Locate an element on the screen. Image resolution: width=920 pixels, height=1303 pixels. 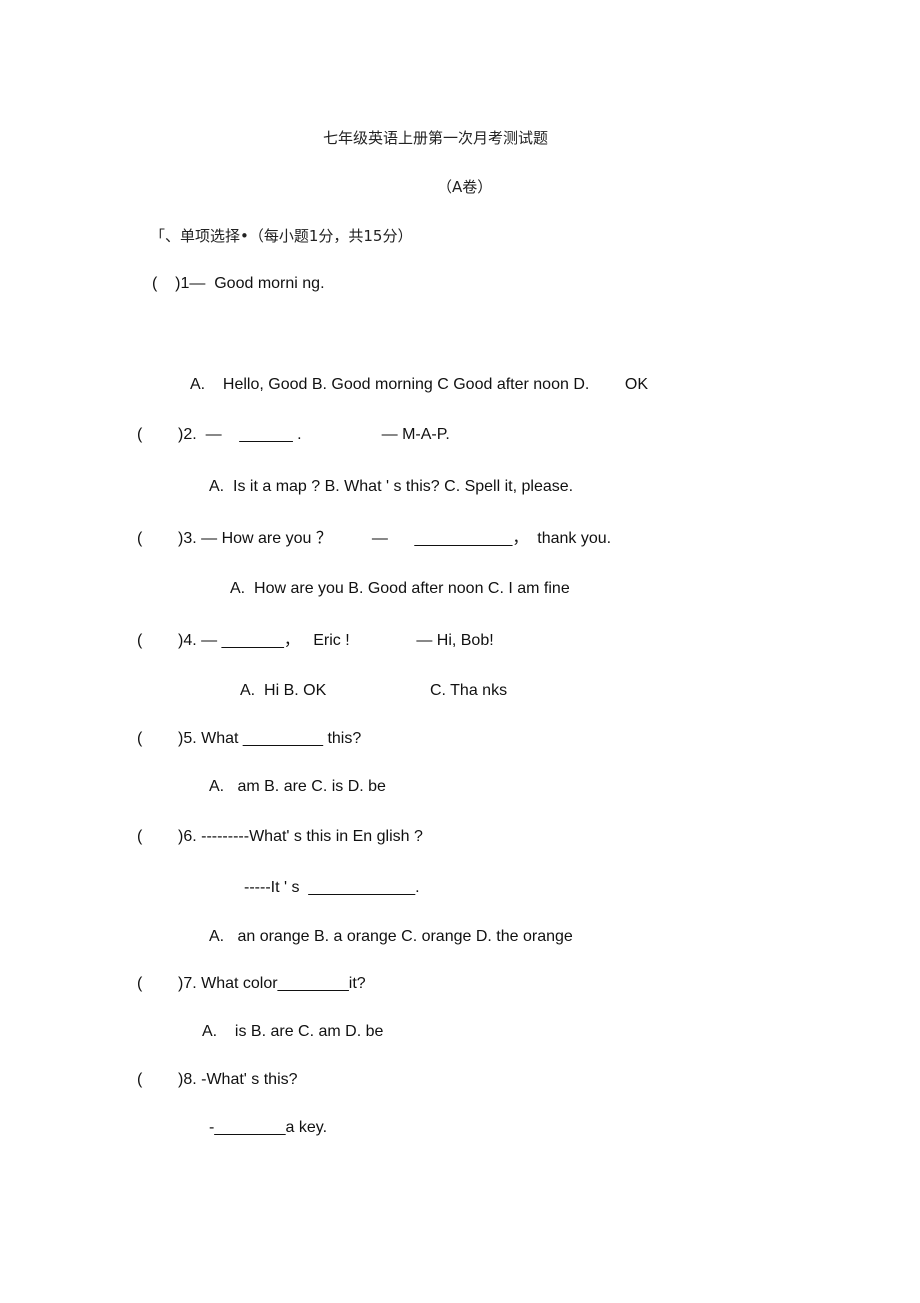
question-6-stem: )6. ---------What' s this in En glish ? is located at coordinates (300, 836).